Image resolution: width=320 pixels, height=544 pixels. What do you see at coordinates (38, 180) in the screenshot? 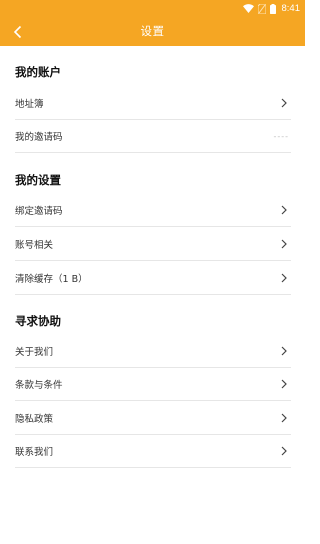
I see `section-title-settings: 我的设置` at bounding box center [38, 180].